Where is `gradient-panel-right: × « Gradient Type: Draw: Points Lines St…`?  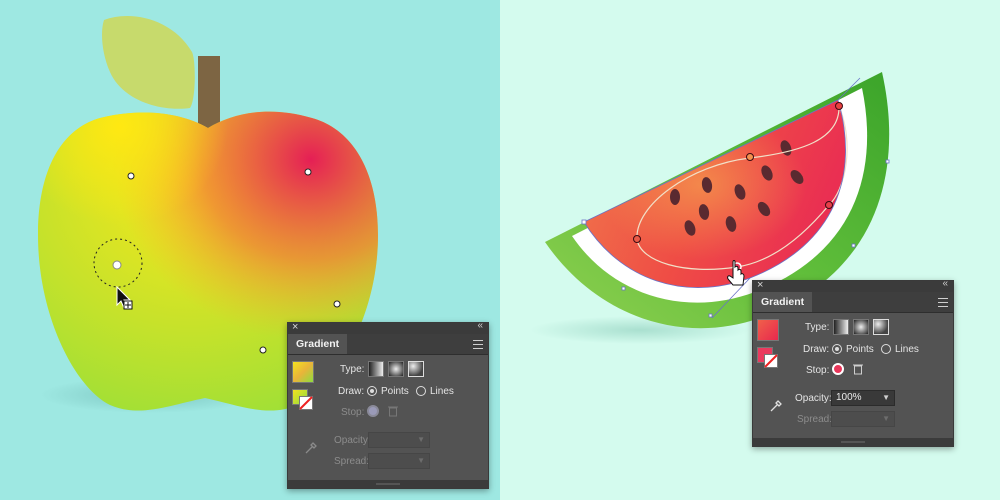 gradient-panel-right: × « Gradient Type: Draw: Points Lines St… is located at coordinates (853, 362).